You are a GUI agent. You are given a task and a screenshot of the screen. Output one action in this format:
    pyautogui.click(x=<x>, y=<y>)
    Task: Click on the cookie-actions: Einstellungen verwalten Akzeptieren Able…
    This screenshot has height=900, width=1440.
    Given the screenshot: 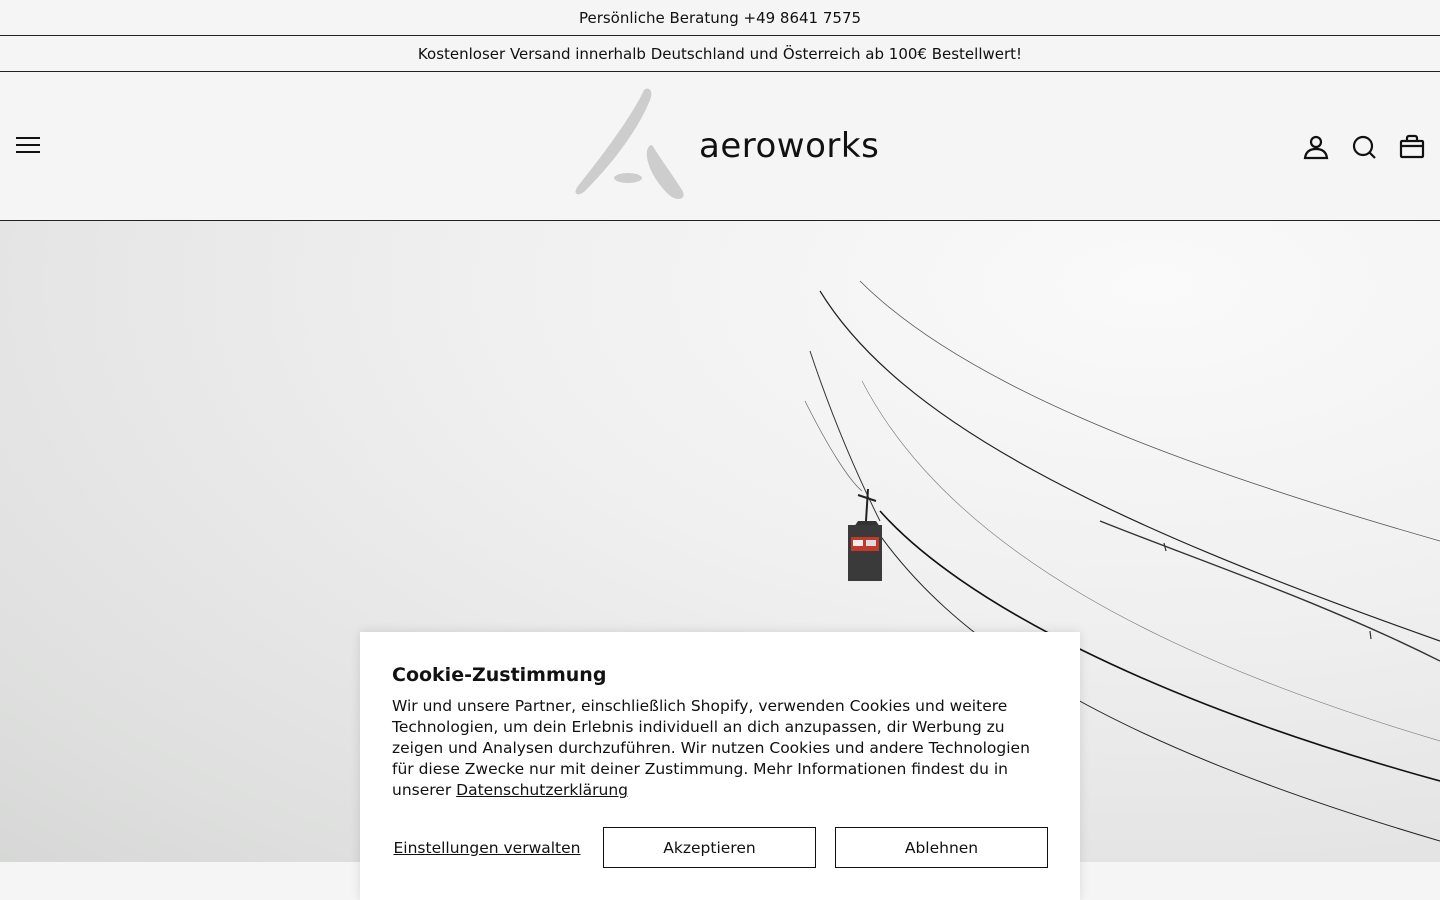 What is the action you would take?
    pyautogui.click(x=720, y=848)
    